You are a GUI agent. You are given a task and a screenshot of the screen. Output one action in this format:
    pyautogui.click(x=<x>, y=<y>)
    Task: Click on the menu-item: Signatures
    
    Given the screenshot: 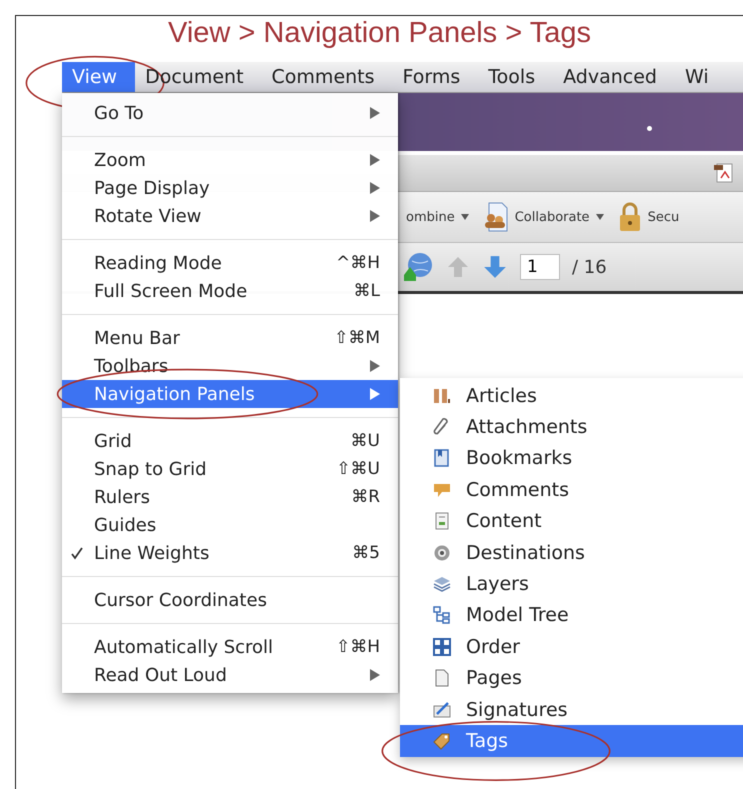 What is the action you would take?
    pyautogui.click(x=571, y=710)
    